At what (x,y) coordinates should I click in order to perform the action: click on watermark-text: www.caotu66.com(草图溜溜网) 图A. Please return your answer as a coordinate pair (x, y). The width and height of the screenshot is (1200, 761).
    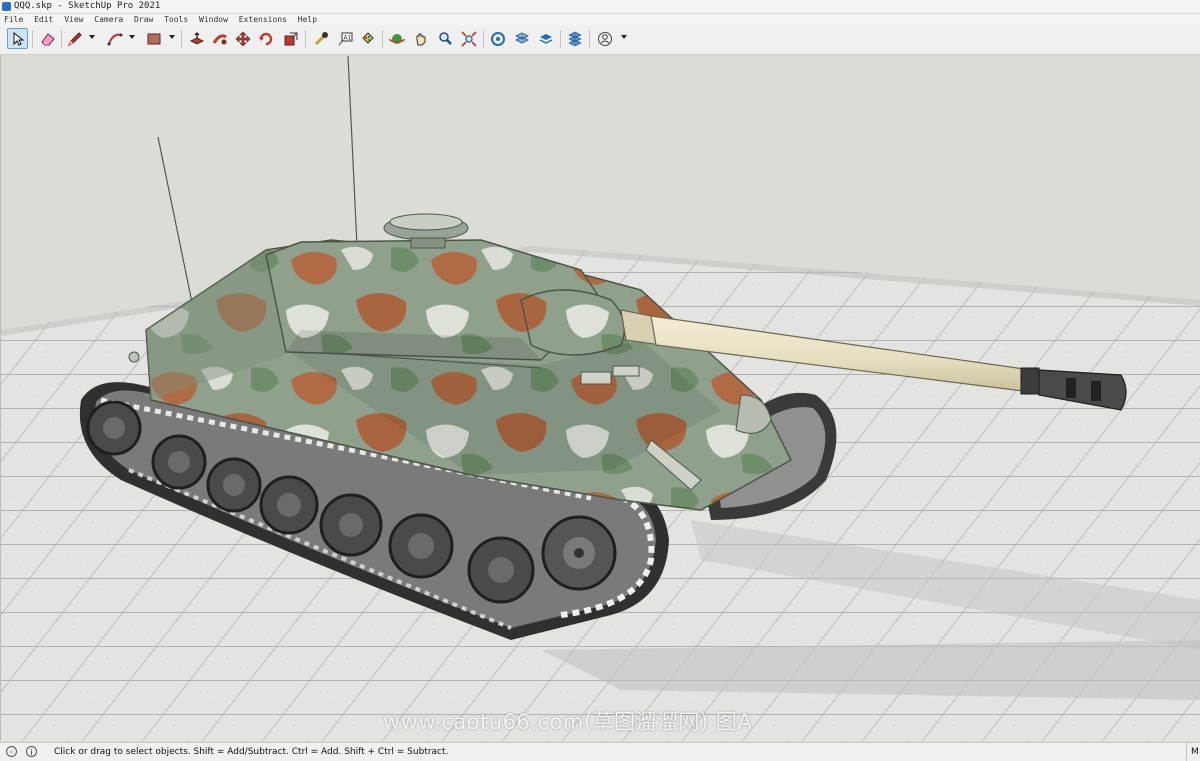
    Looking at the image, I should click on (568, 722).